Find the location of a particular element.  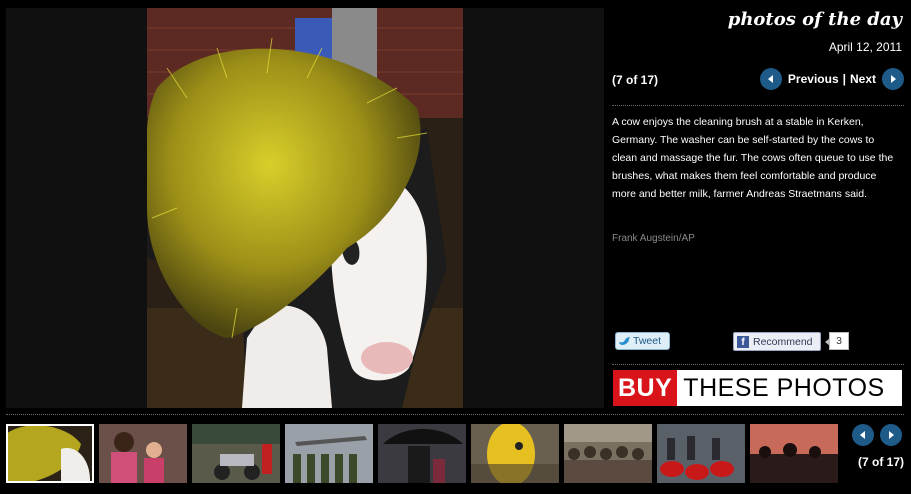

thumbnail-soldiers-aircraft is located at coordinates (329, 453).